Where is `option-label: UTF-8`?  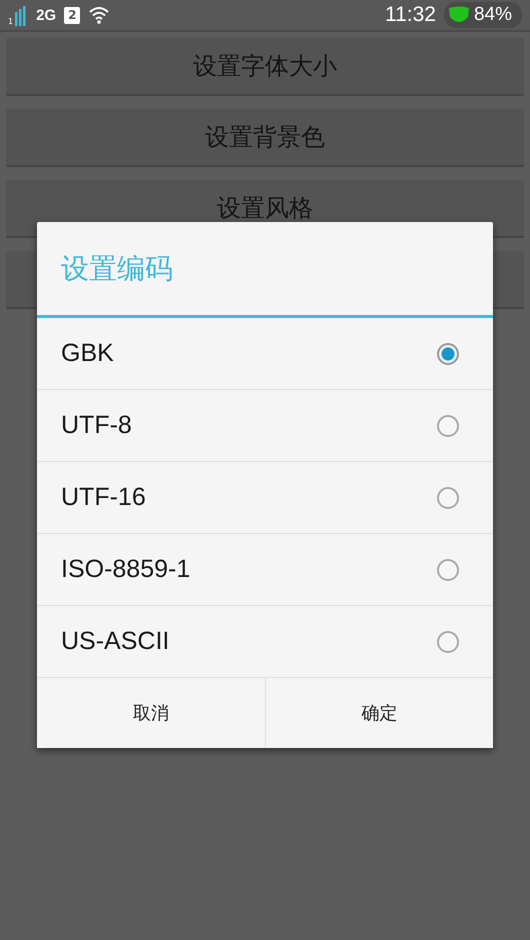 option-label: UTF-8 is located at coordinates (96, 425).